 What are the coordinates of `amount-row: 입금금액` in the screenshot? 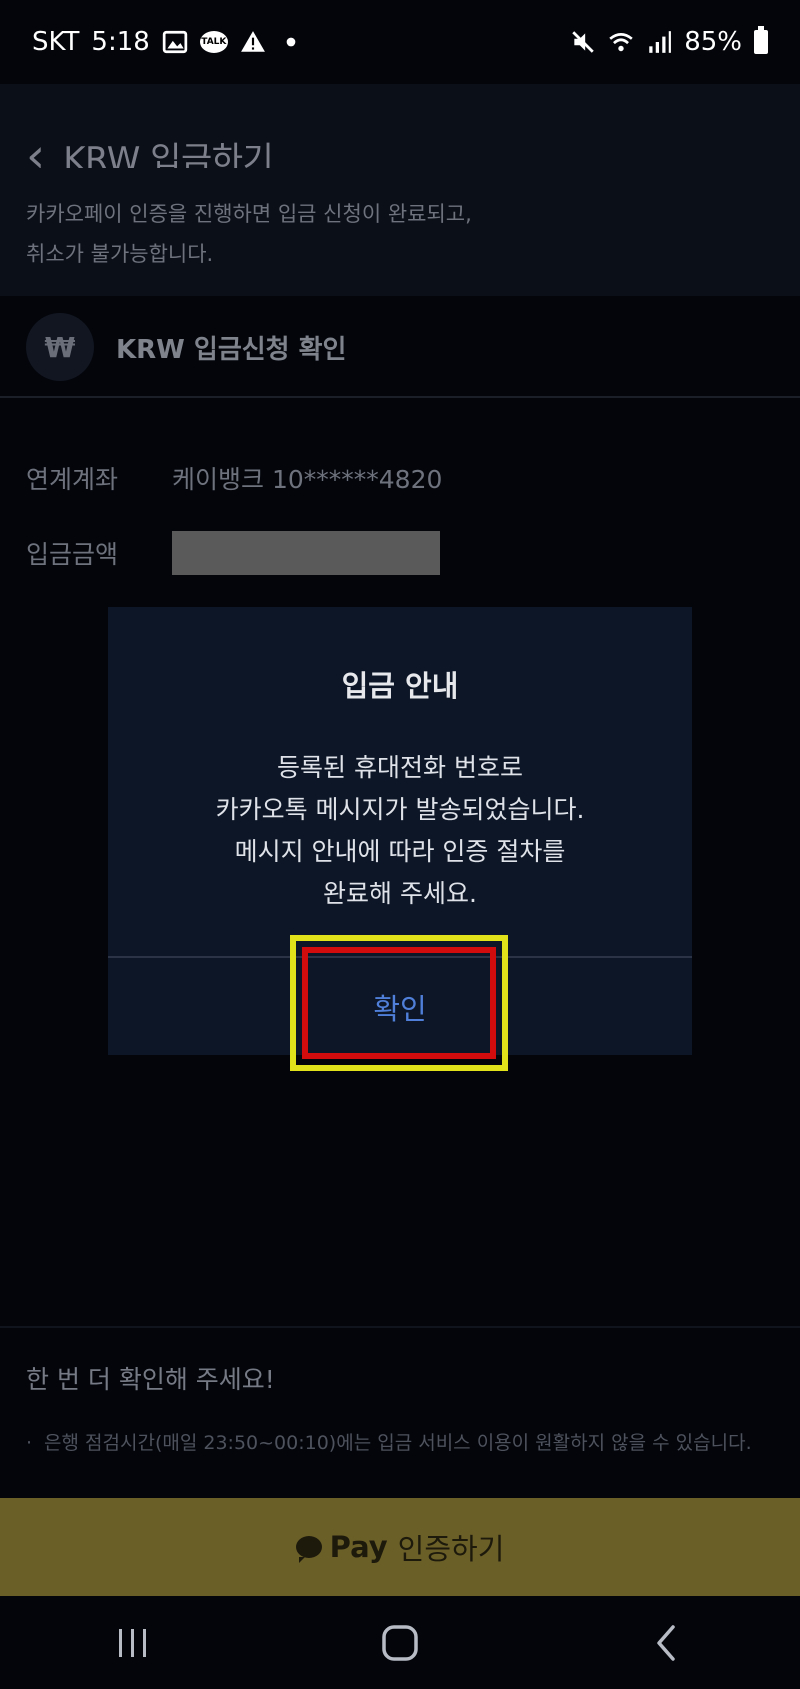 It's located at (233, 553).